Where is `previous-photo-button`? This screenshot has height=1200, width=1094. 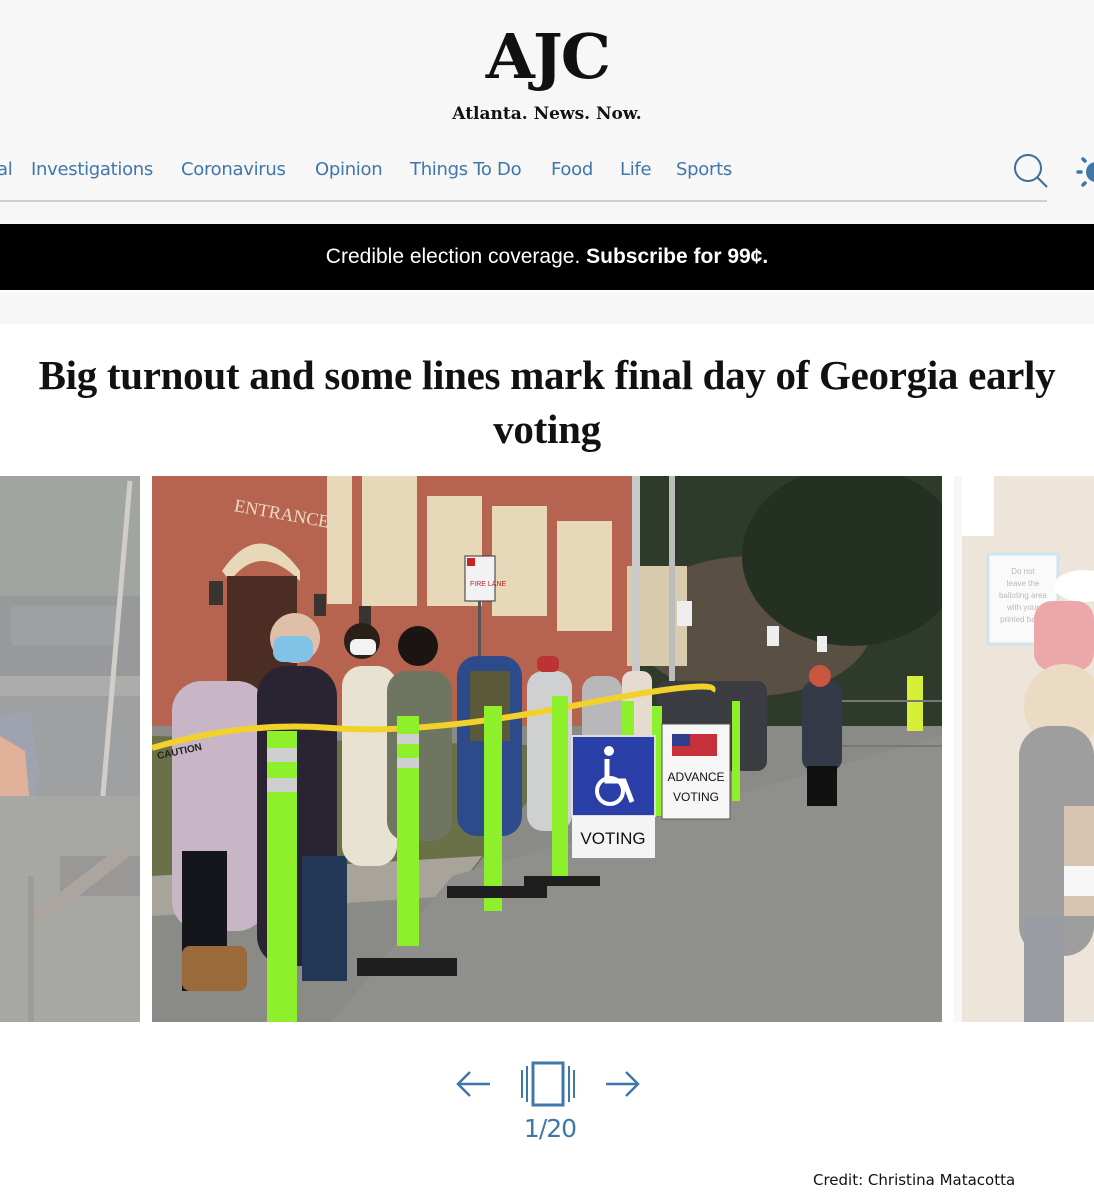
previous-photo-button is located at coordinates (474, 1084).